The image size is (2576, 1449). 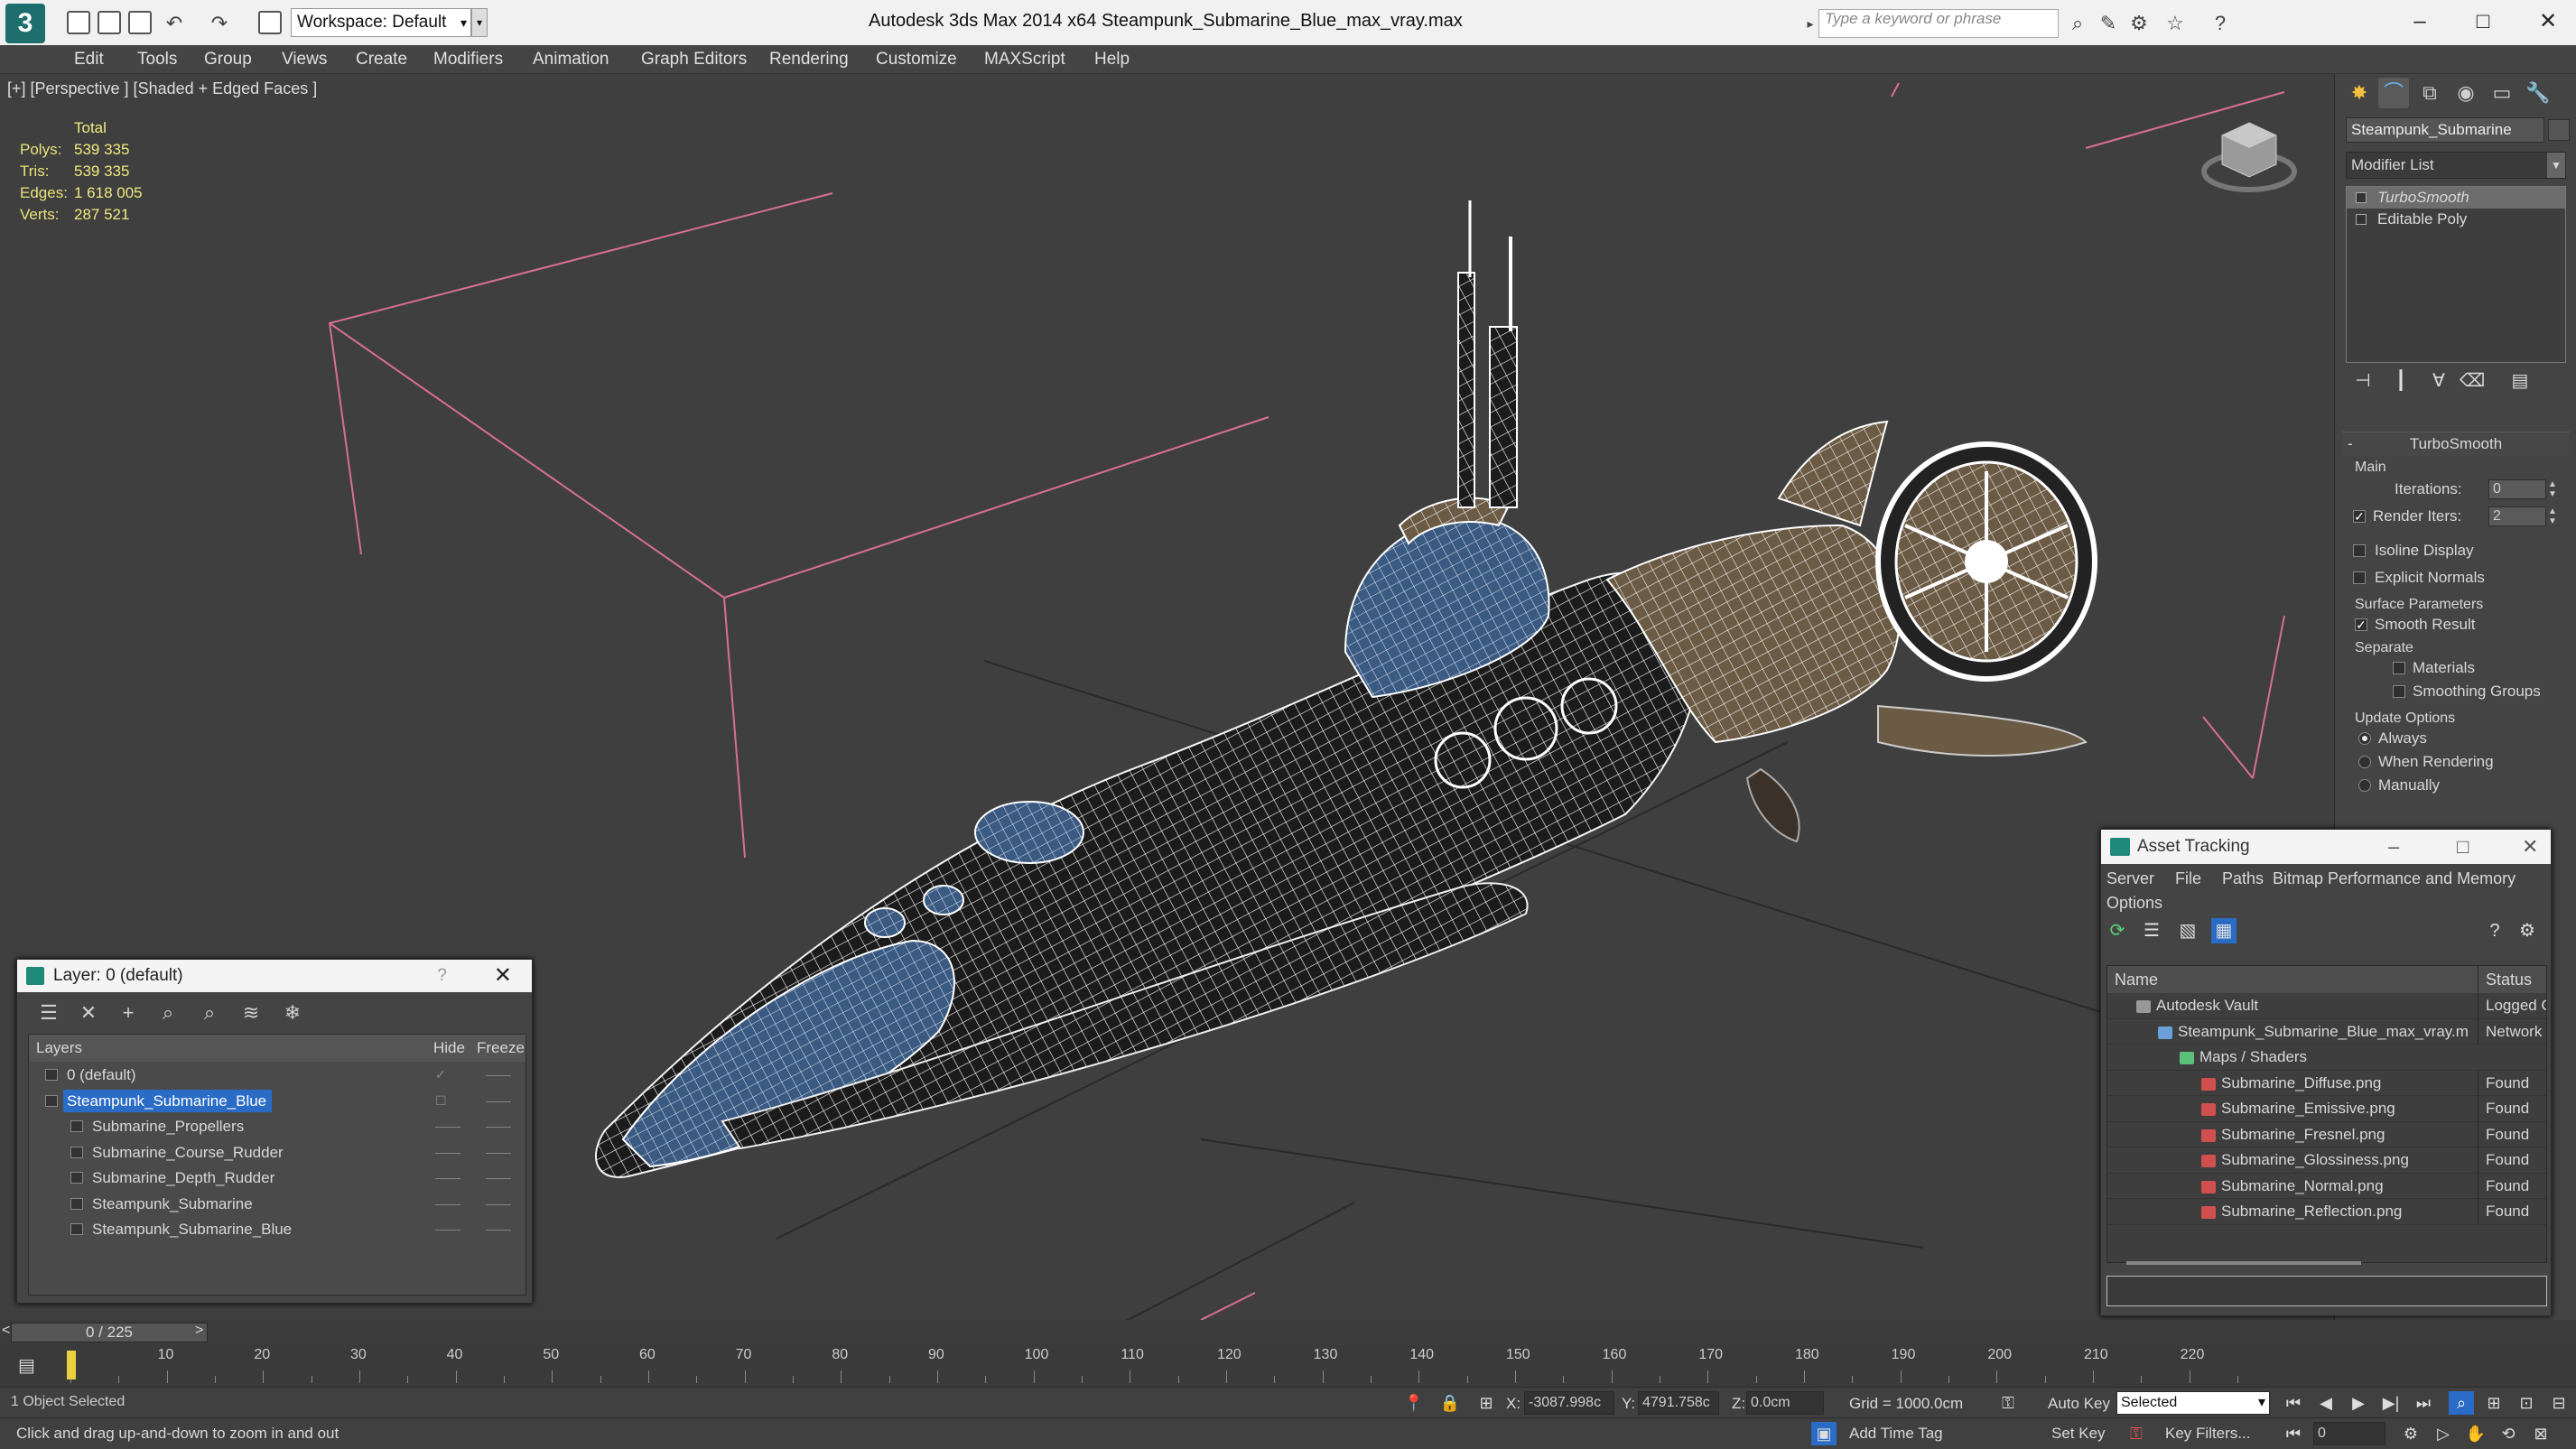 What do you see at coordinates (2359, 93) in the screenshot?
I see `create-tab-icon: ✸` at bounding box center [2359, 93].